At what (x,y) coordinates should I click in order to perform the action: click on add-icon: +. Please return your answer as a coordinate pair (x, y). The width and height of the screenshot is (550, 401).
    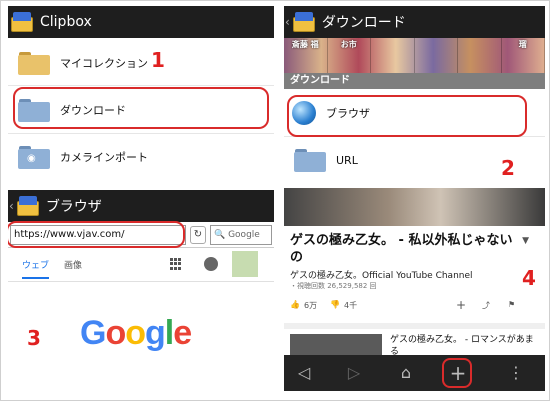
    Looking at the image, I should click on (461, 305).